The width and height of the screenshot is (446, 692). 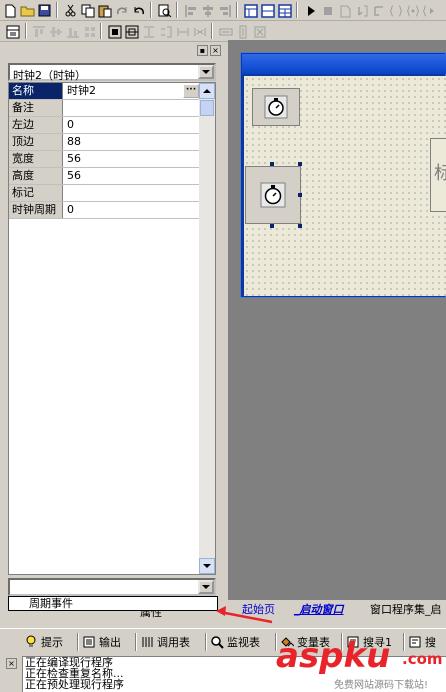 What do you see at coordinates (36, 125) in the screenshot?
I see `property-name: 左边` at bounding box center [36, 125].